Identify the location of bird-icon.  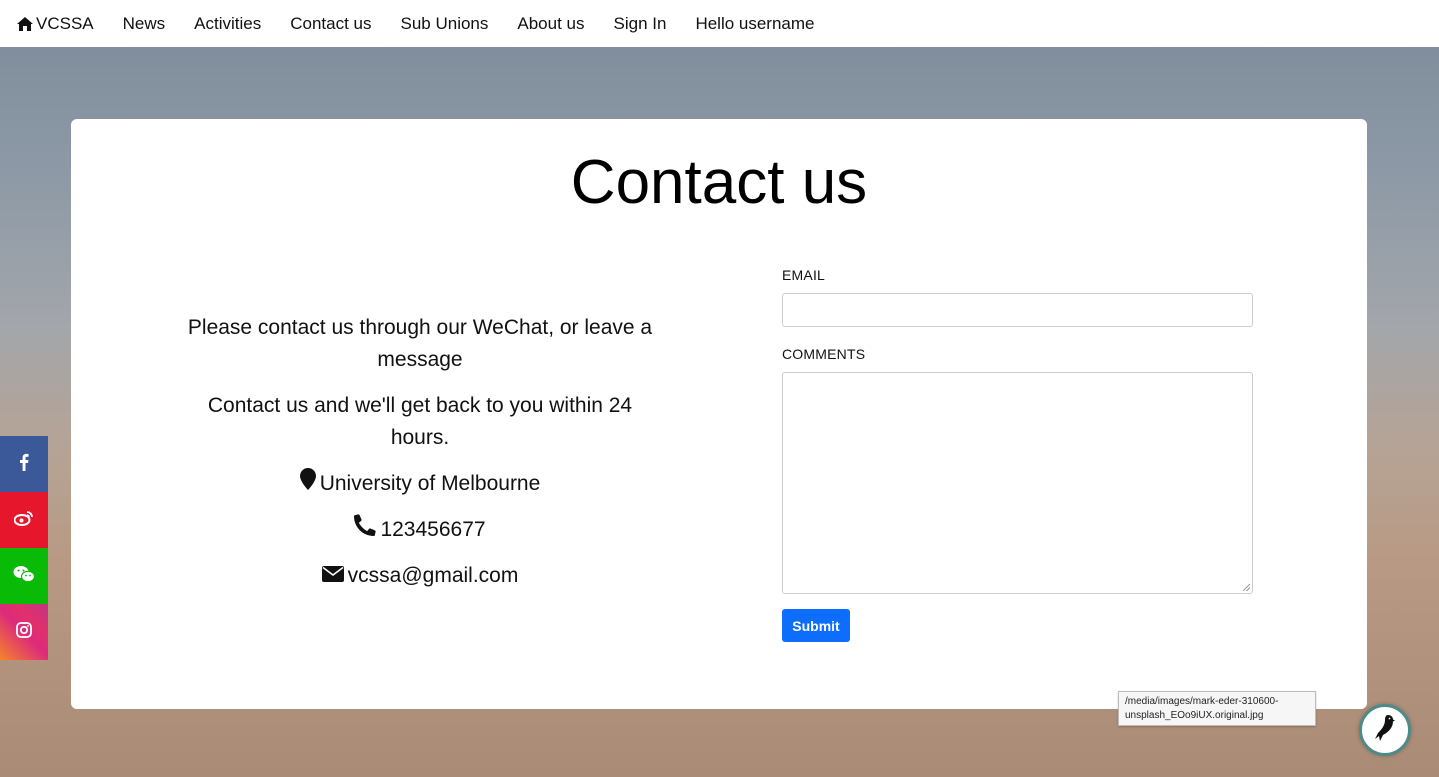
(1385, 730).